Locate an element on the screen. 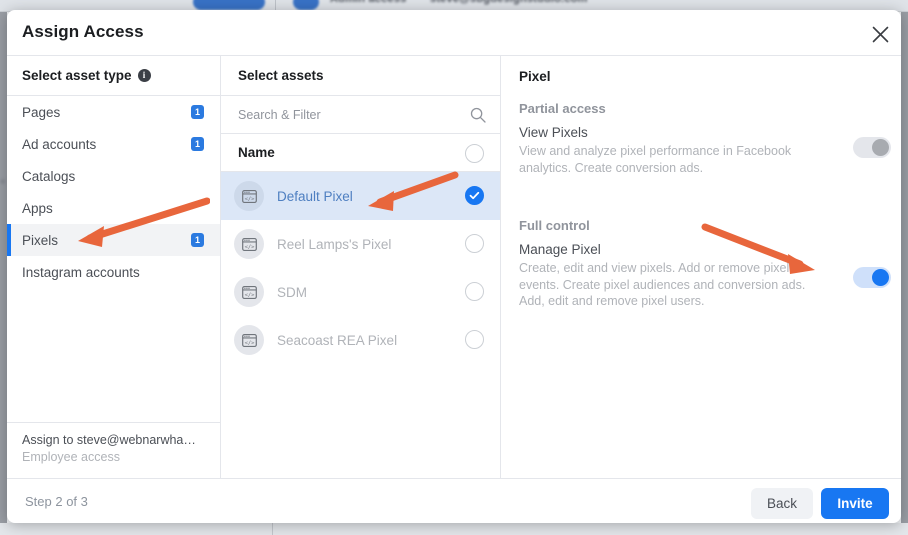 This screenshot has height=535, width=908. close-button is located at coordinates (880, 34).